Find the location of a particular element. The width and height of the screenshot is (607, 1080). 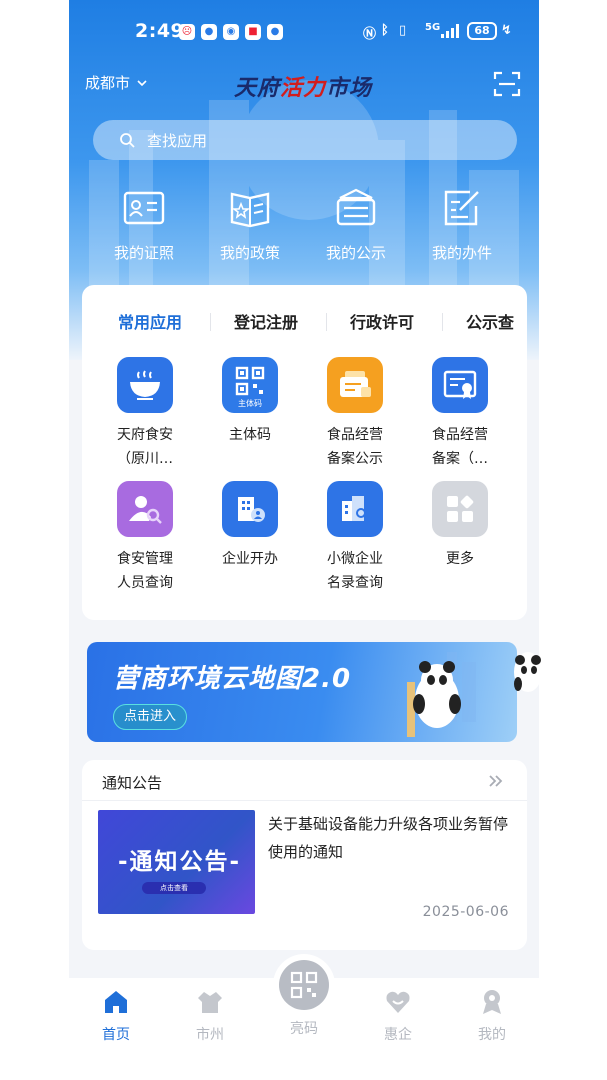

mail-notification-icon: ■ is located at coordinates (253, 32).